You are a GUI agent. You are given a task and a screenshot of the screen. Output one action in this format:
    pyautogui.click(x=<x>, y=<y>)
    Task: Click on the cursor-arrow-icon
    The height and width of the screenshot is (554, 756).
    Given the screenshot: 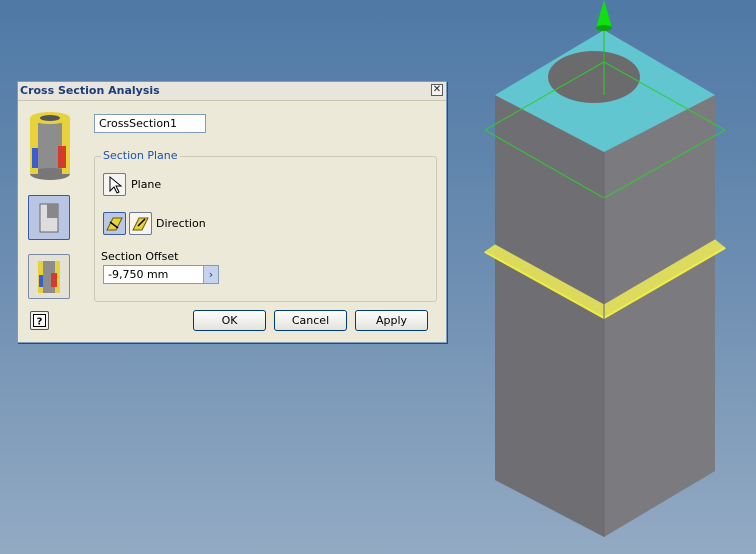 What is the action you would take?
    pyautogui.click(x=116, y=184)
    